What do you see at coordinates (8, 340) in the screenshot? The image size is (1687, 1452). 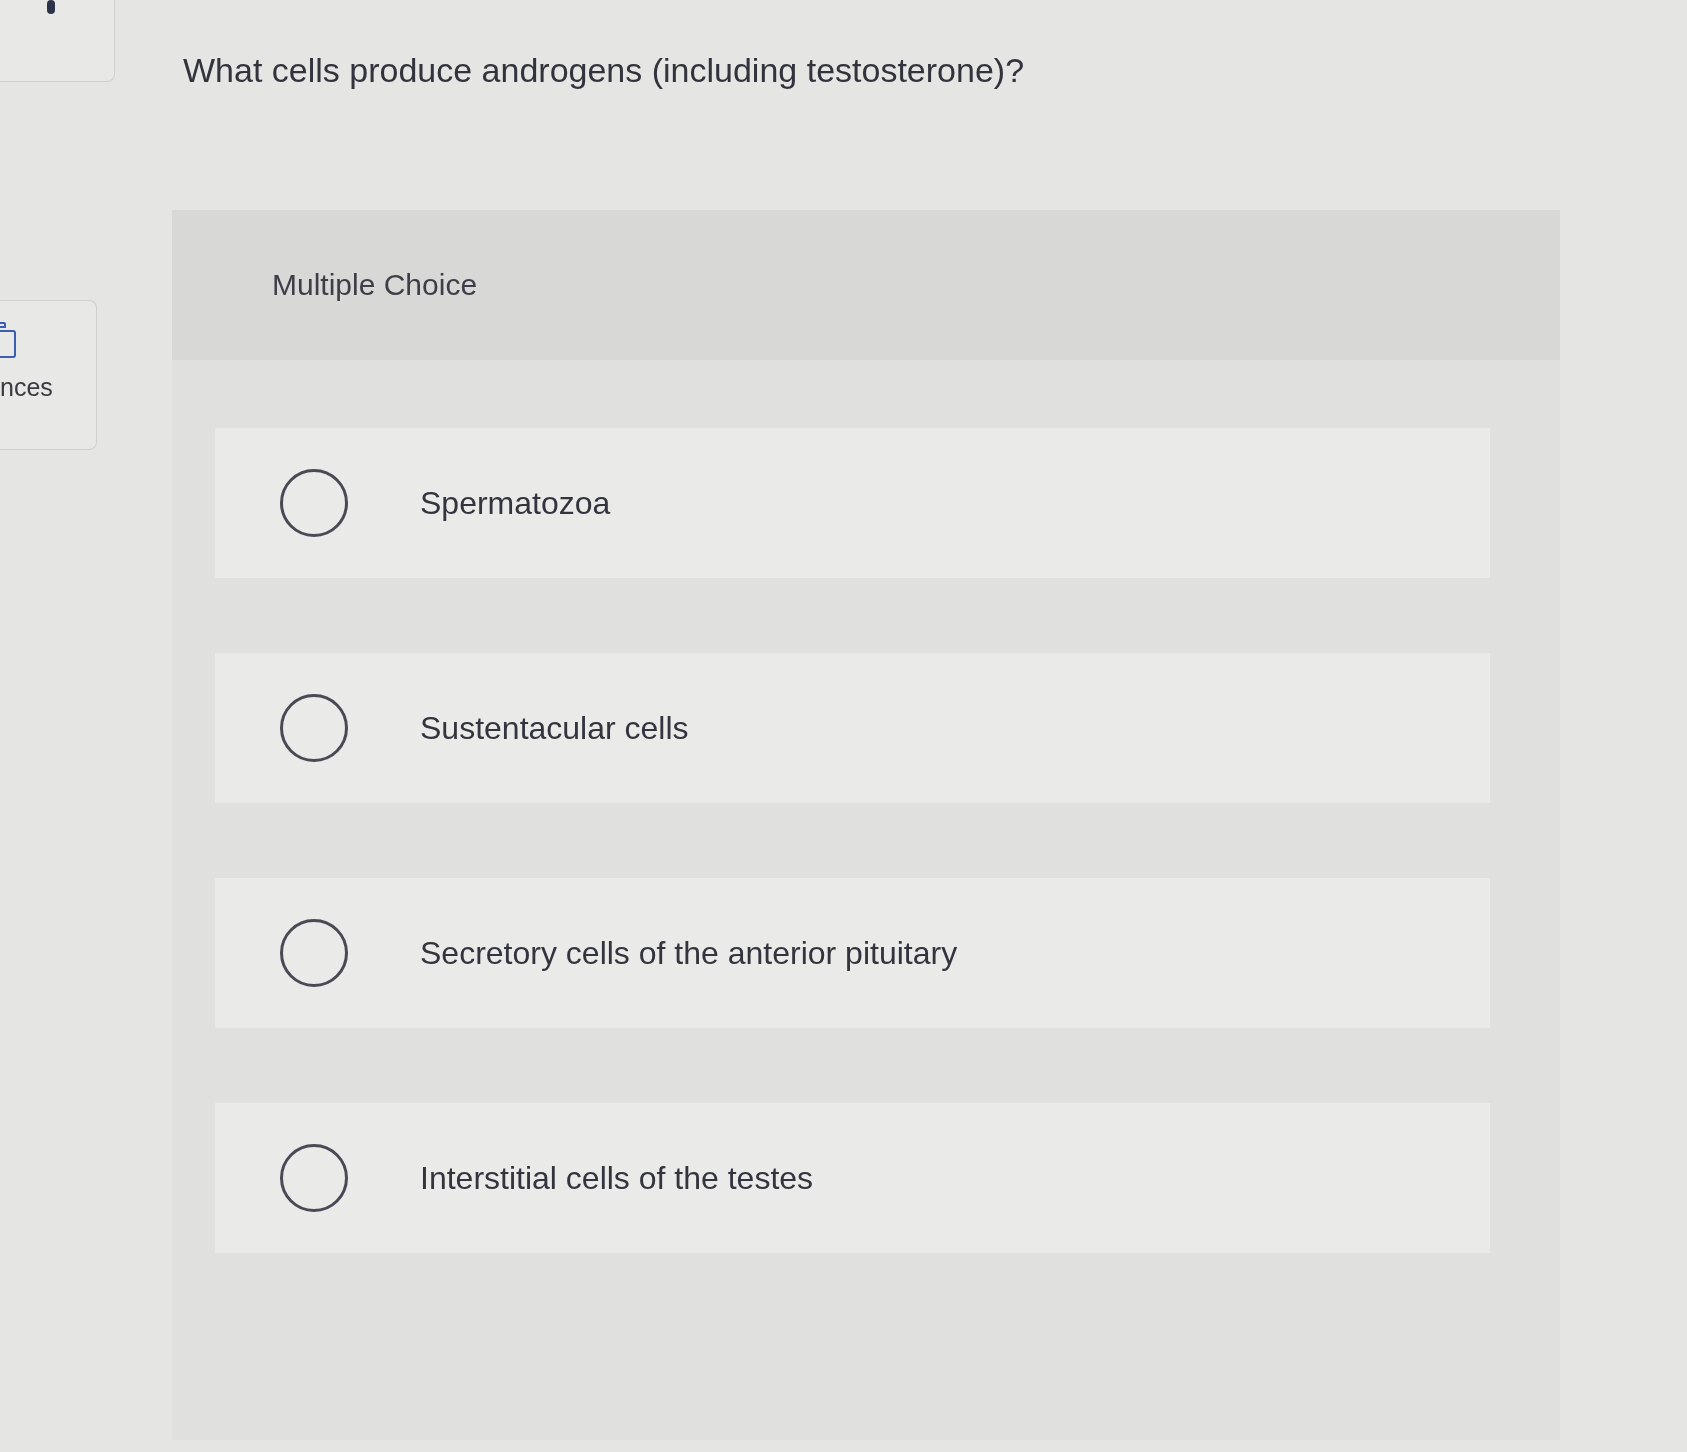 I see `clipboard-icon` at bounding box center [8, 340].